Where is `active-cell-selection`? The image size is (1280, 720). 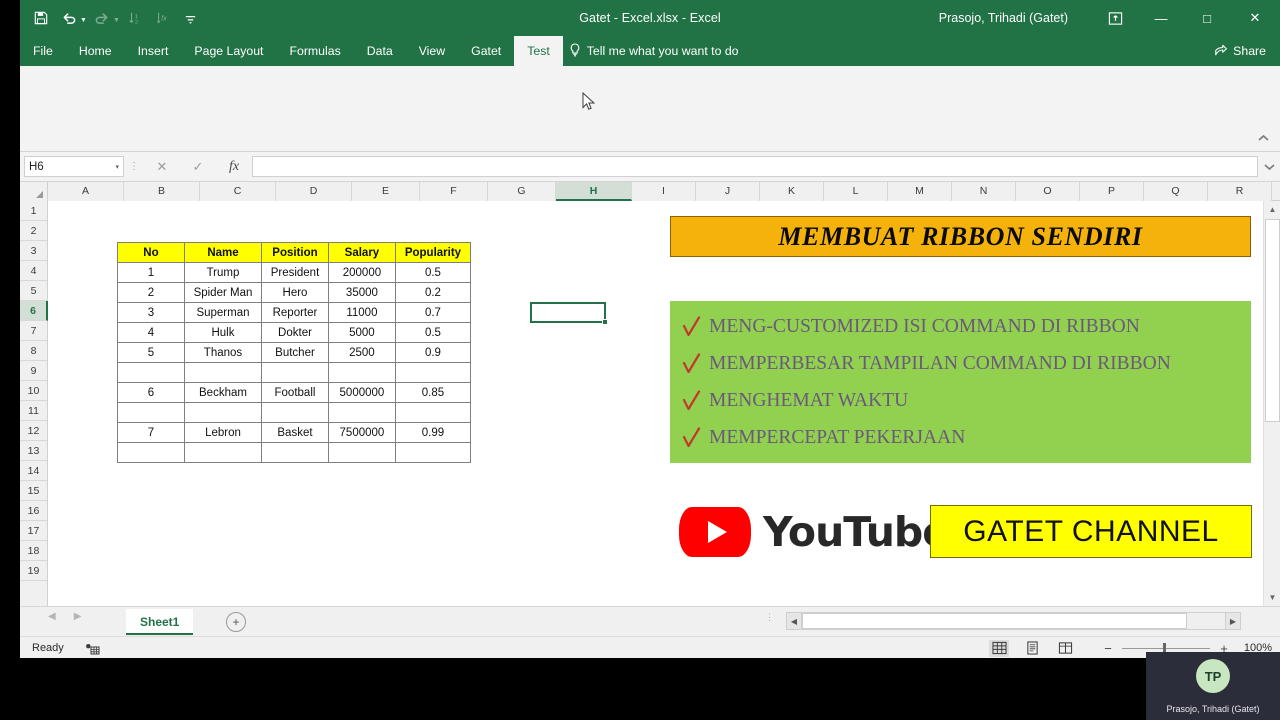 active-cell-selection is located at coordinates (569, 313).